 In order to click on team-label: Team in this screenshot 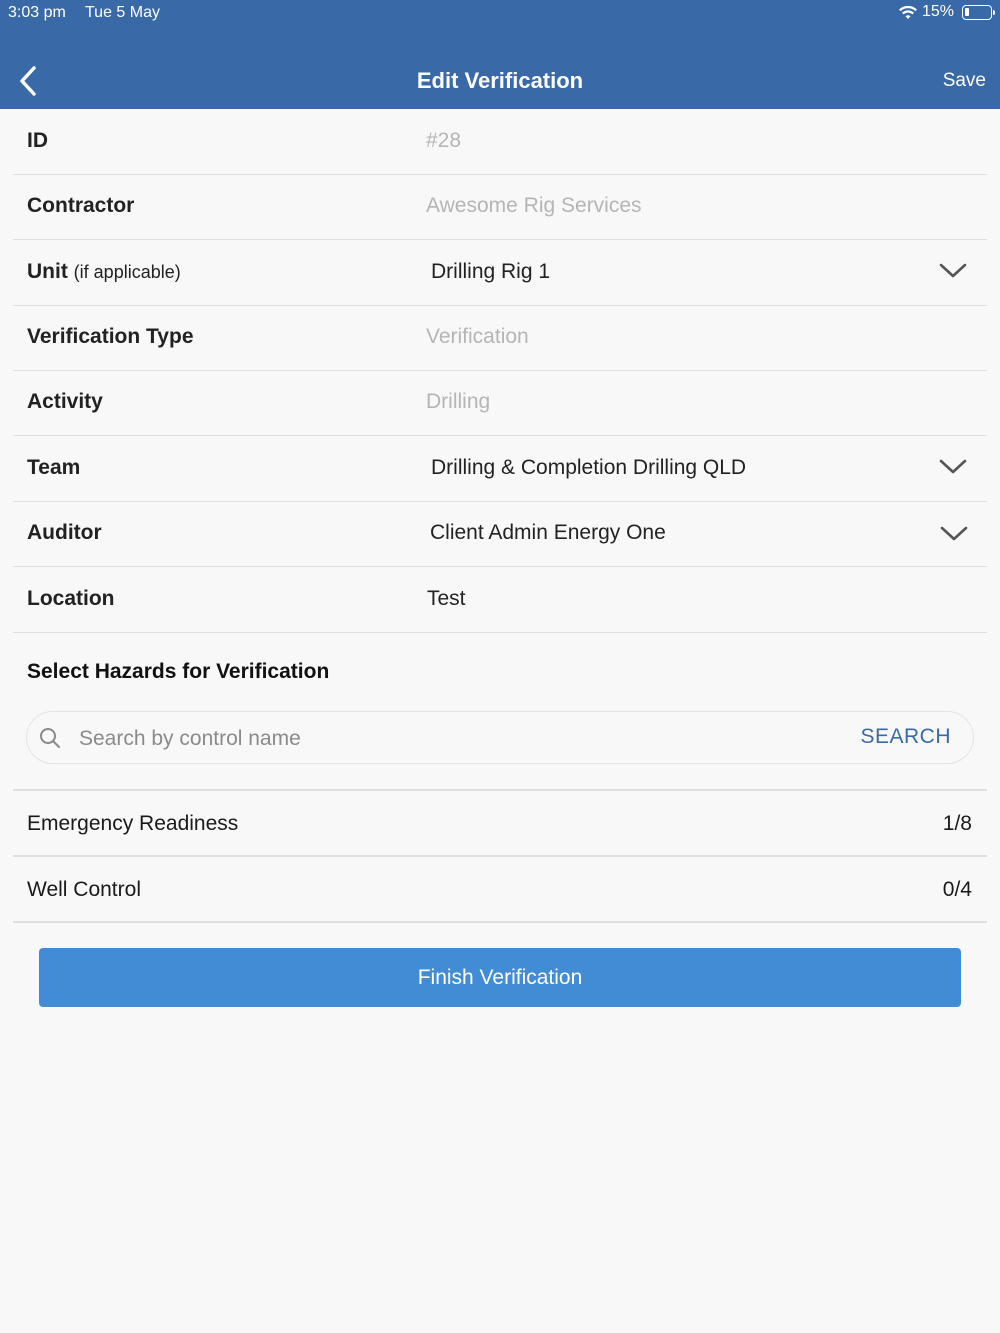, I will do `click(54, 467)`.